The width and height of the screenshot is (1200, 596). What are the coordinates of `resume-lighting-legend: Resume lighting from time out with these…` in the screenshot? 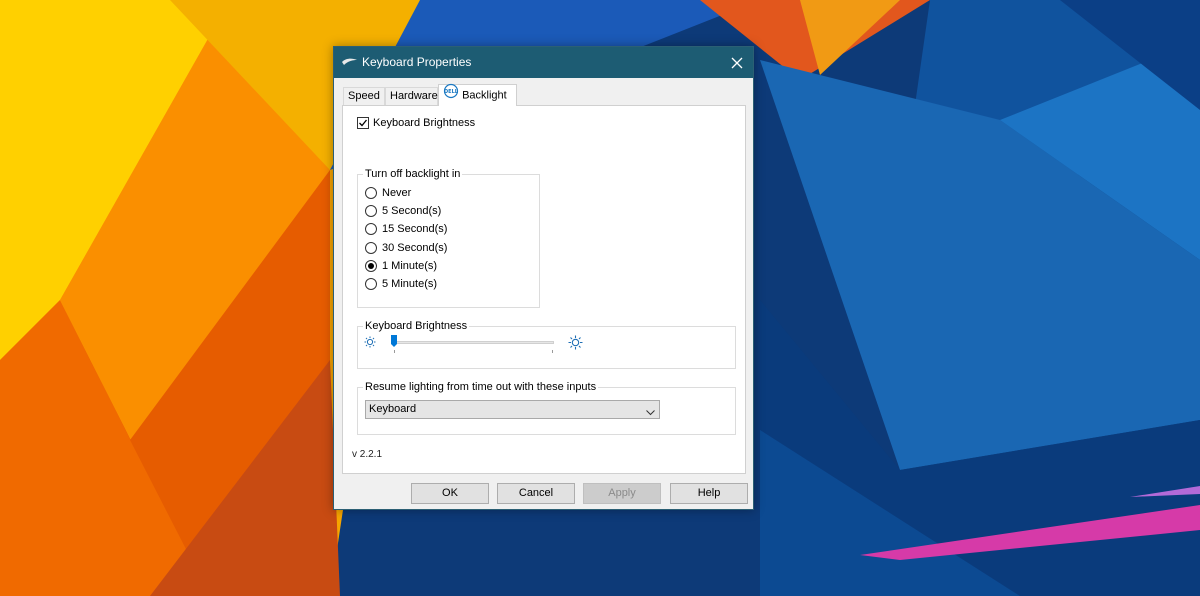 It's located at (481, 387).